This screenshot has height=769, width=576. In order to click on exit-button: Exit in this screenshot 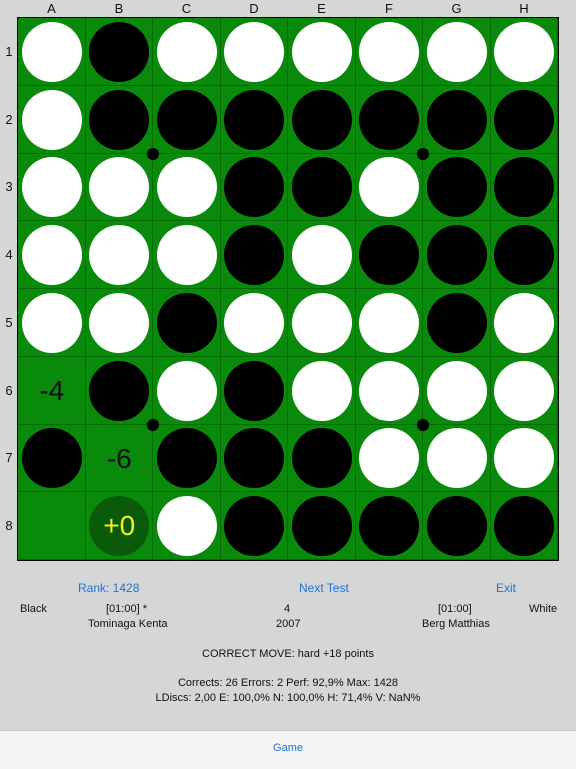, I will do `click(506, 588)`.